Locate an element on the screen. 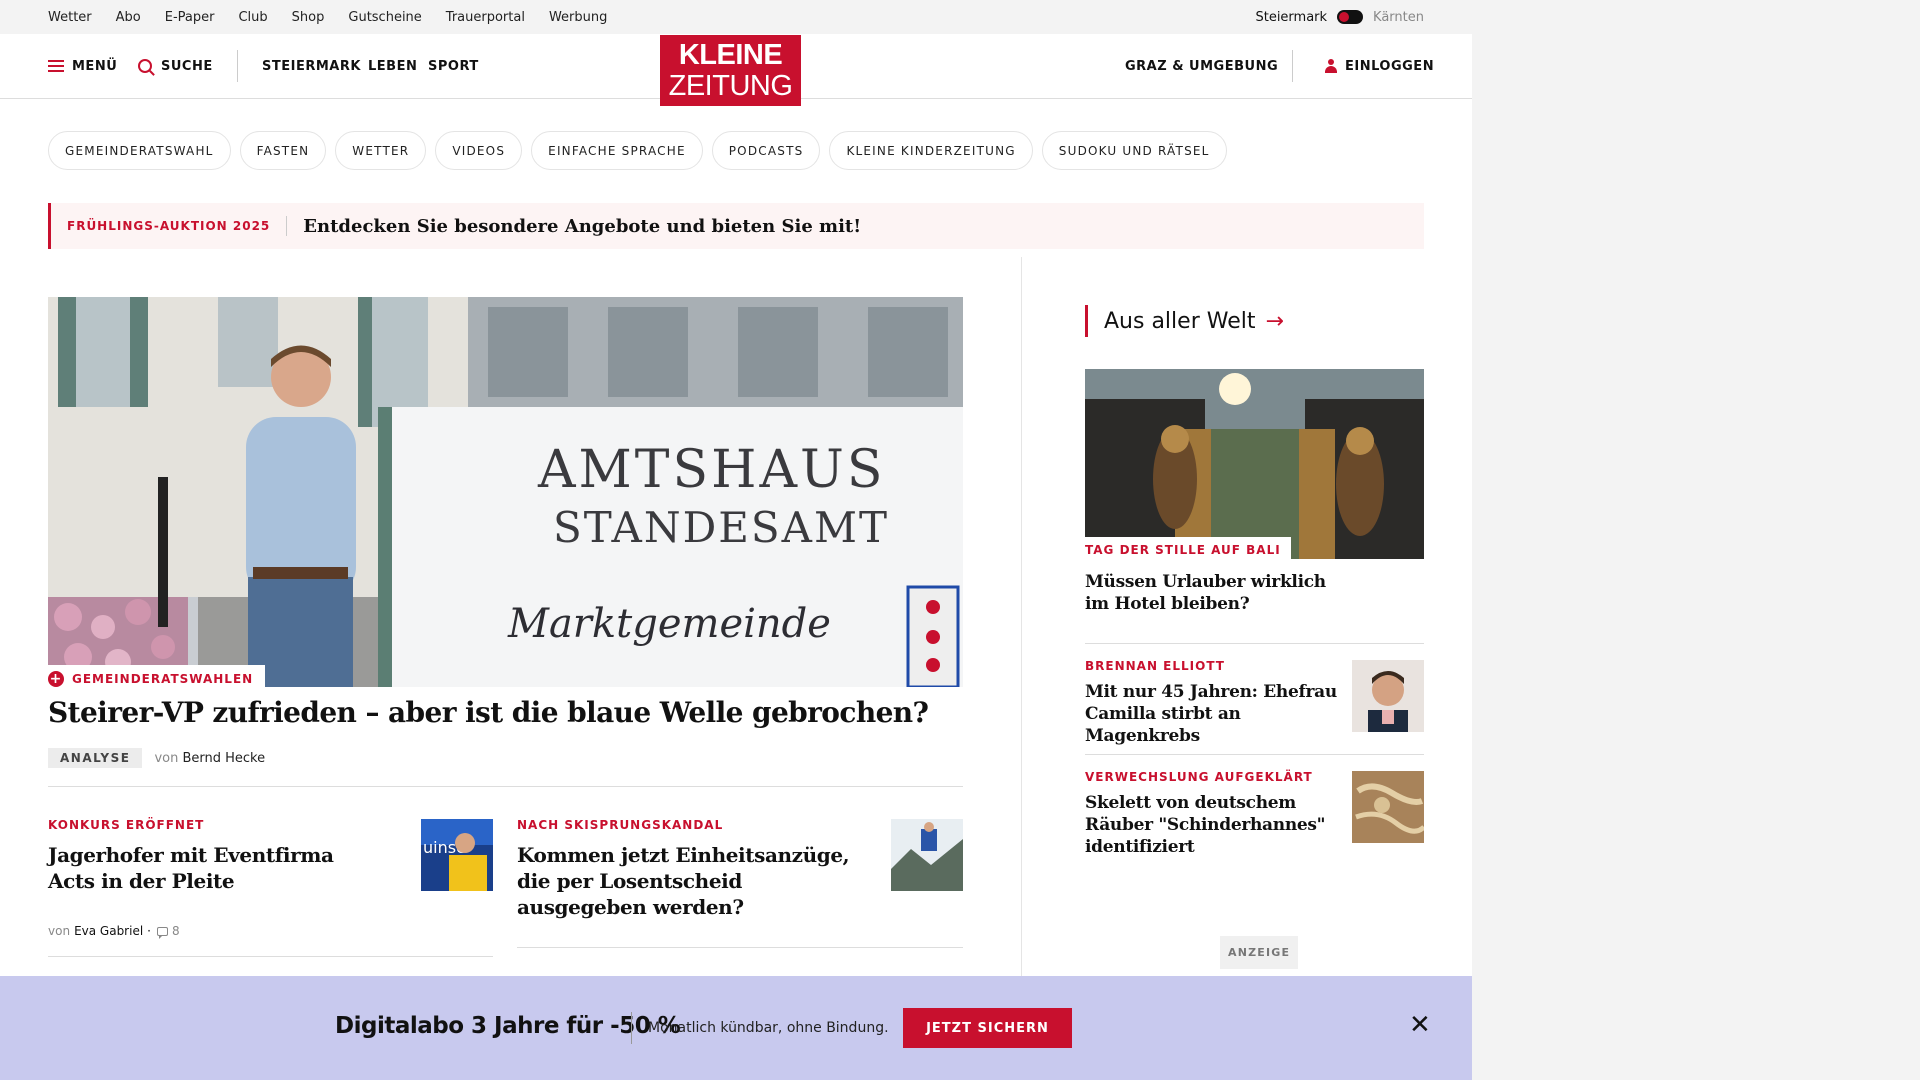 The width and height of the screenshot is (1920, 1080). user-icon is located at coordinates (1331, 66).